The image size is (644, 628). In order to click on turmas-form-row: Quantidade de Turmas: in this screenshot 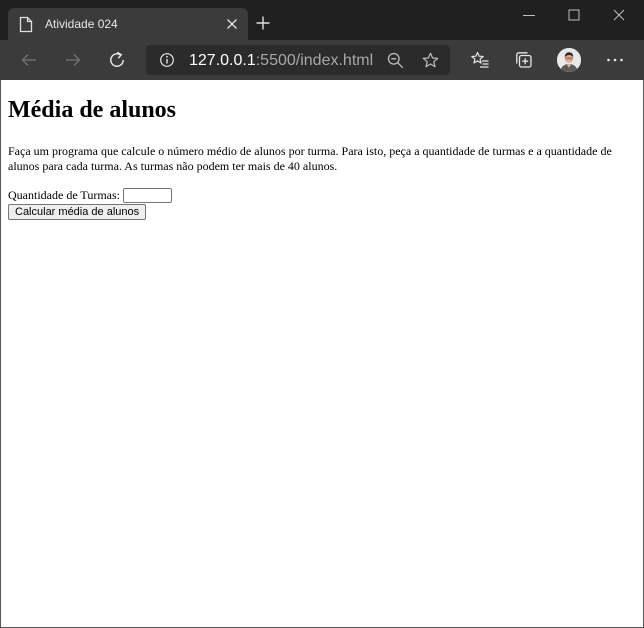, I will do `click(90, 195)`.